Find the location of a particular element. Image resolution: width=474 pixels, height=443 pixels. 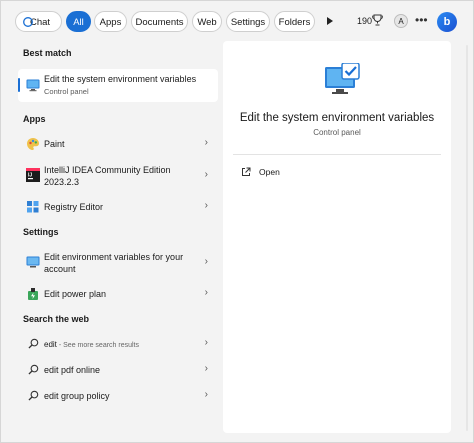

section-settings: Settings is located at coordinates (41, 232).